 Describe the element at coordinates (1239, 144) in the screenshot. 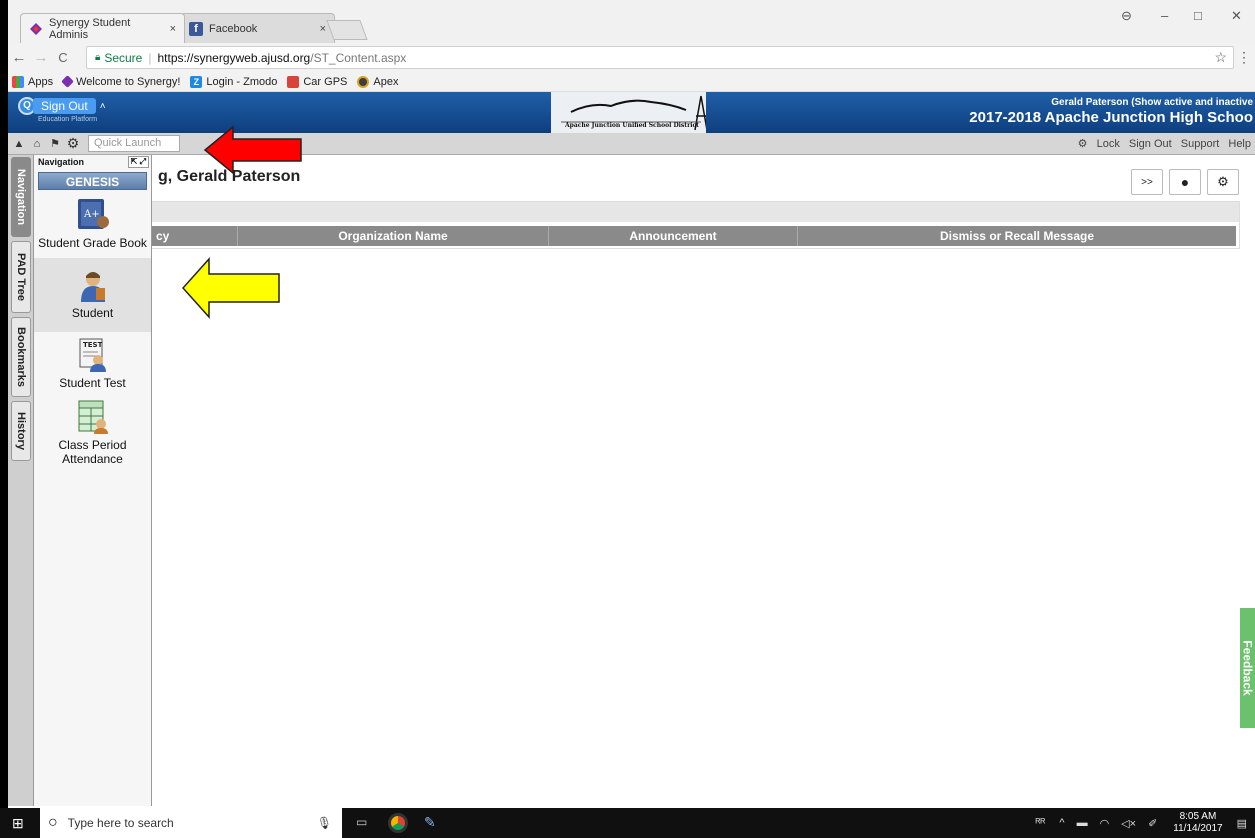

I see `help-link: Help` at that location.